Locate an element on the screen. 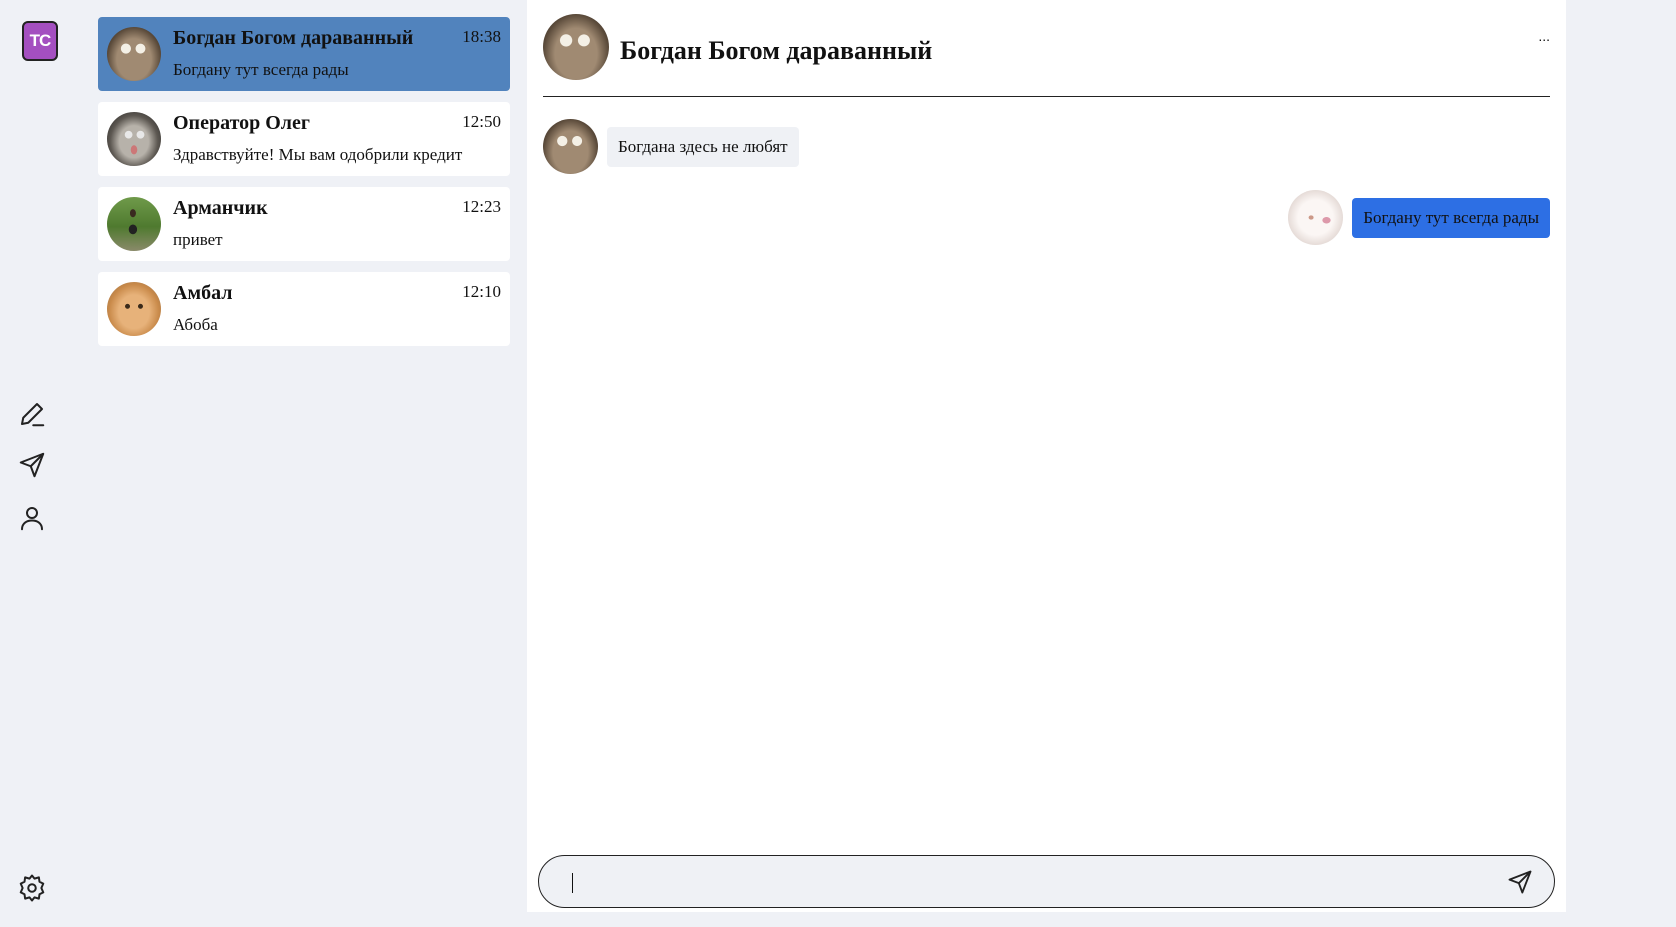  compose-button is located at coordinates (32, 414).